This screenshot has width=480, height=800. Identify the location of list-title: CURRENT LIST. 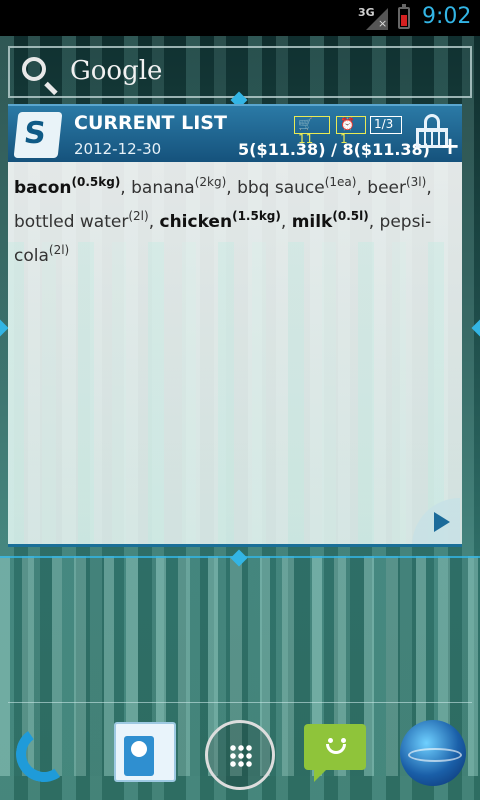
(150, 123).